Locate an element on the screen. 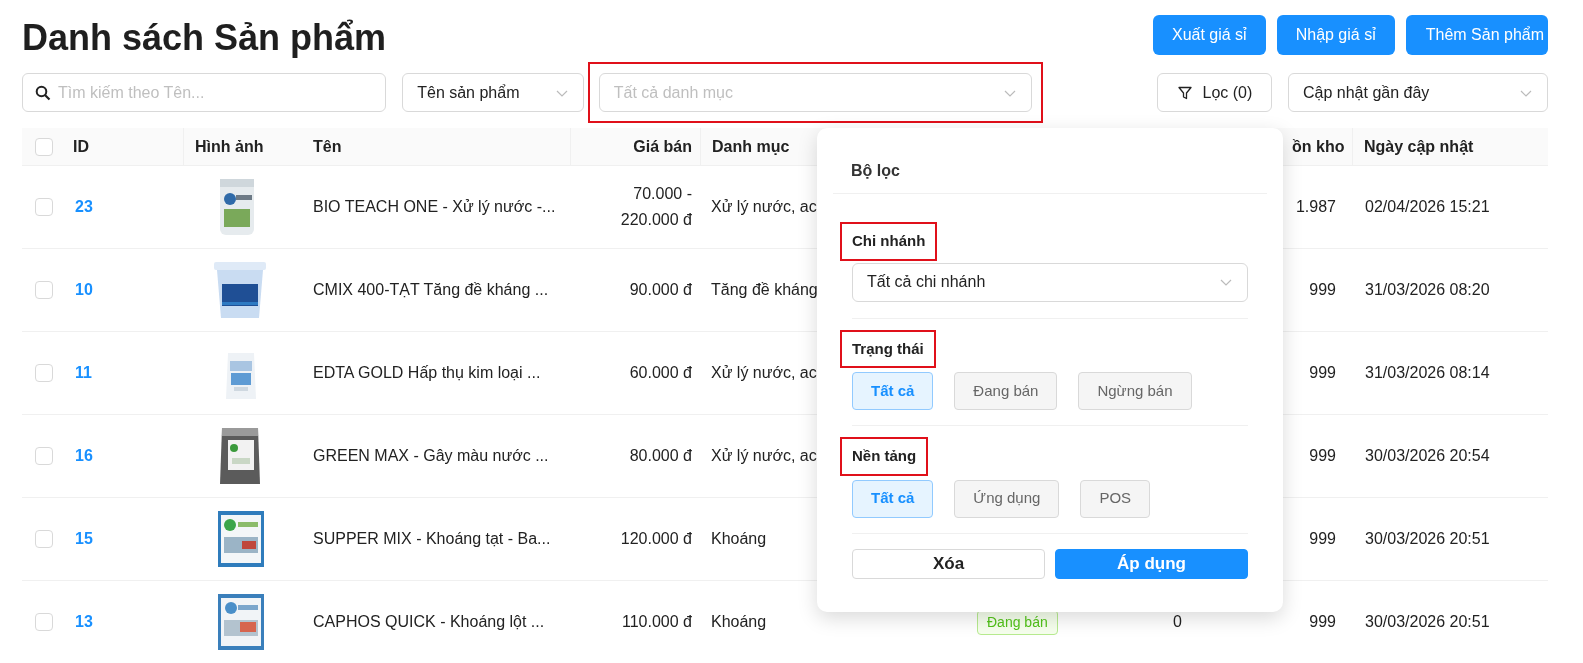 This screenshot has width=1583, height=663. filter-button: Lọc (0) is located at coordinates (1214, 92).